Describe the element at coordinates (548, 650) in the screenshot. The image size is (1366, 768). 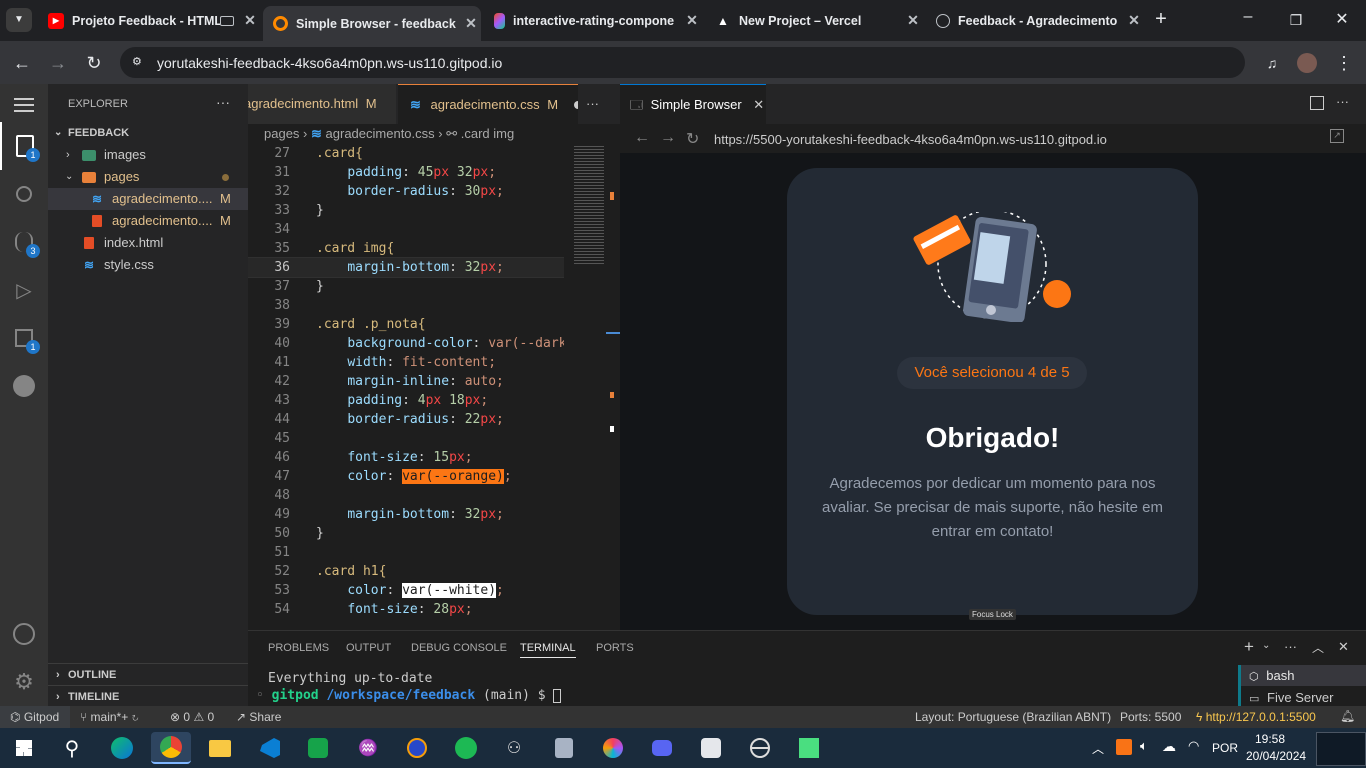
I see `tab-terminal: TERMINAL` at that location.